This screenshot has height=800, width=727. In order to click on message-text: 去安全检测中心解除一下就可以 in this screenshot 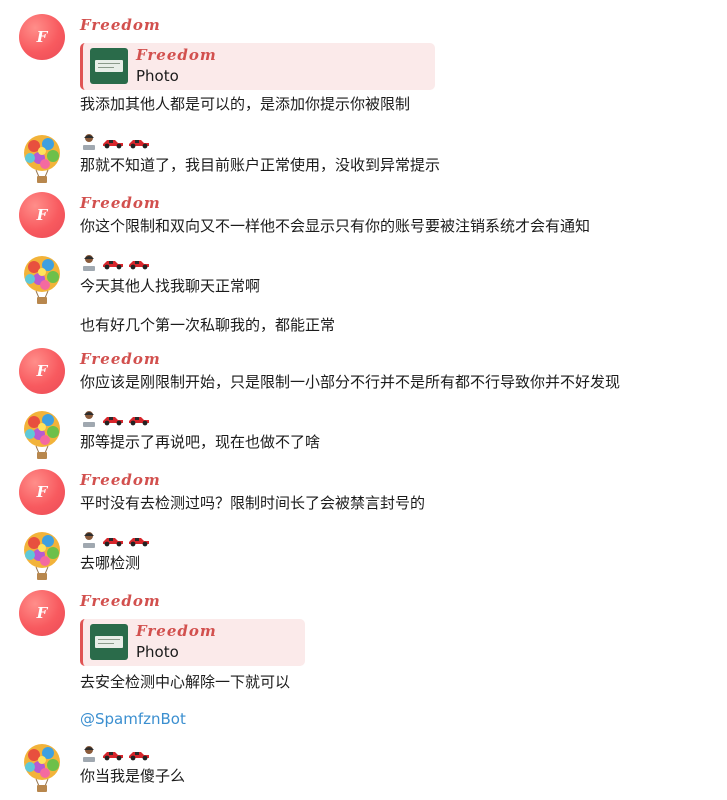, I will do `click(185, 682)`.